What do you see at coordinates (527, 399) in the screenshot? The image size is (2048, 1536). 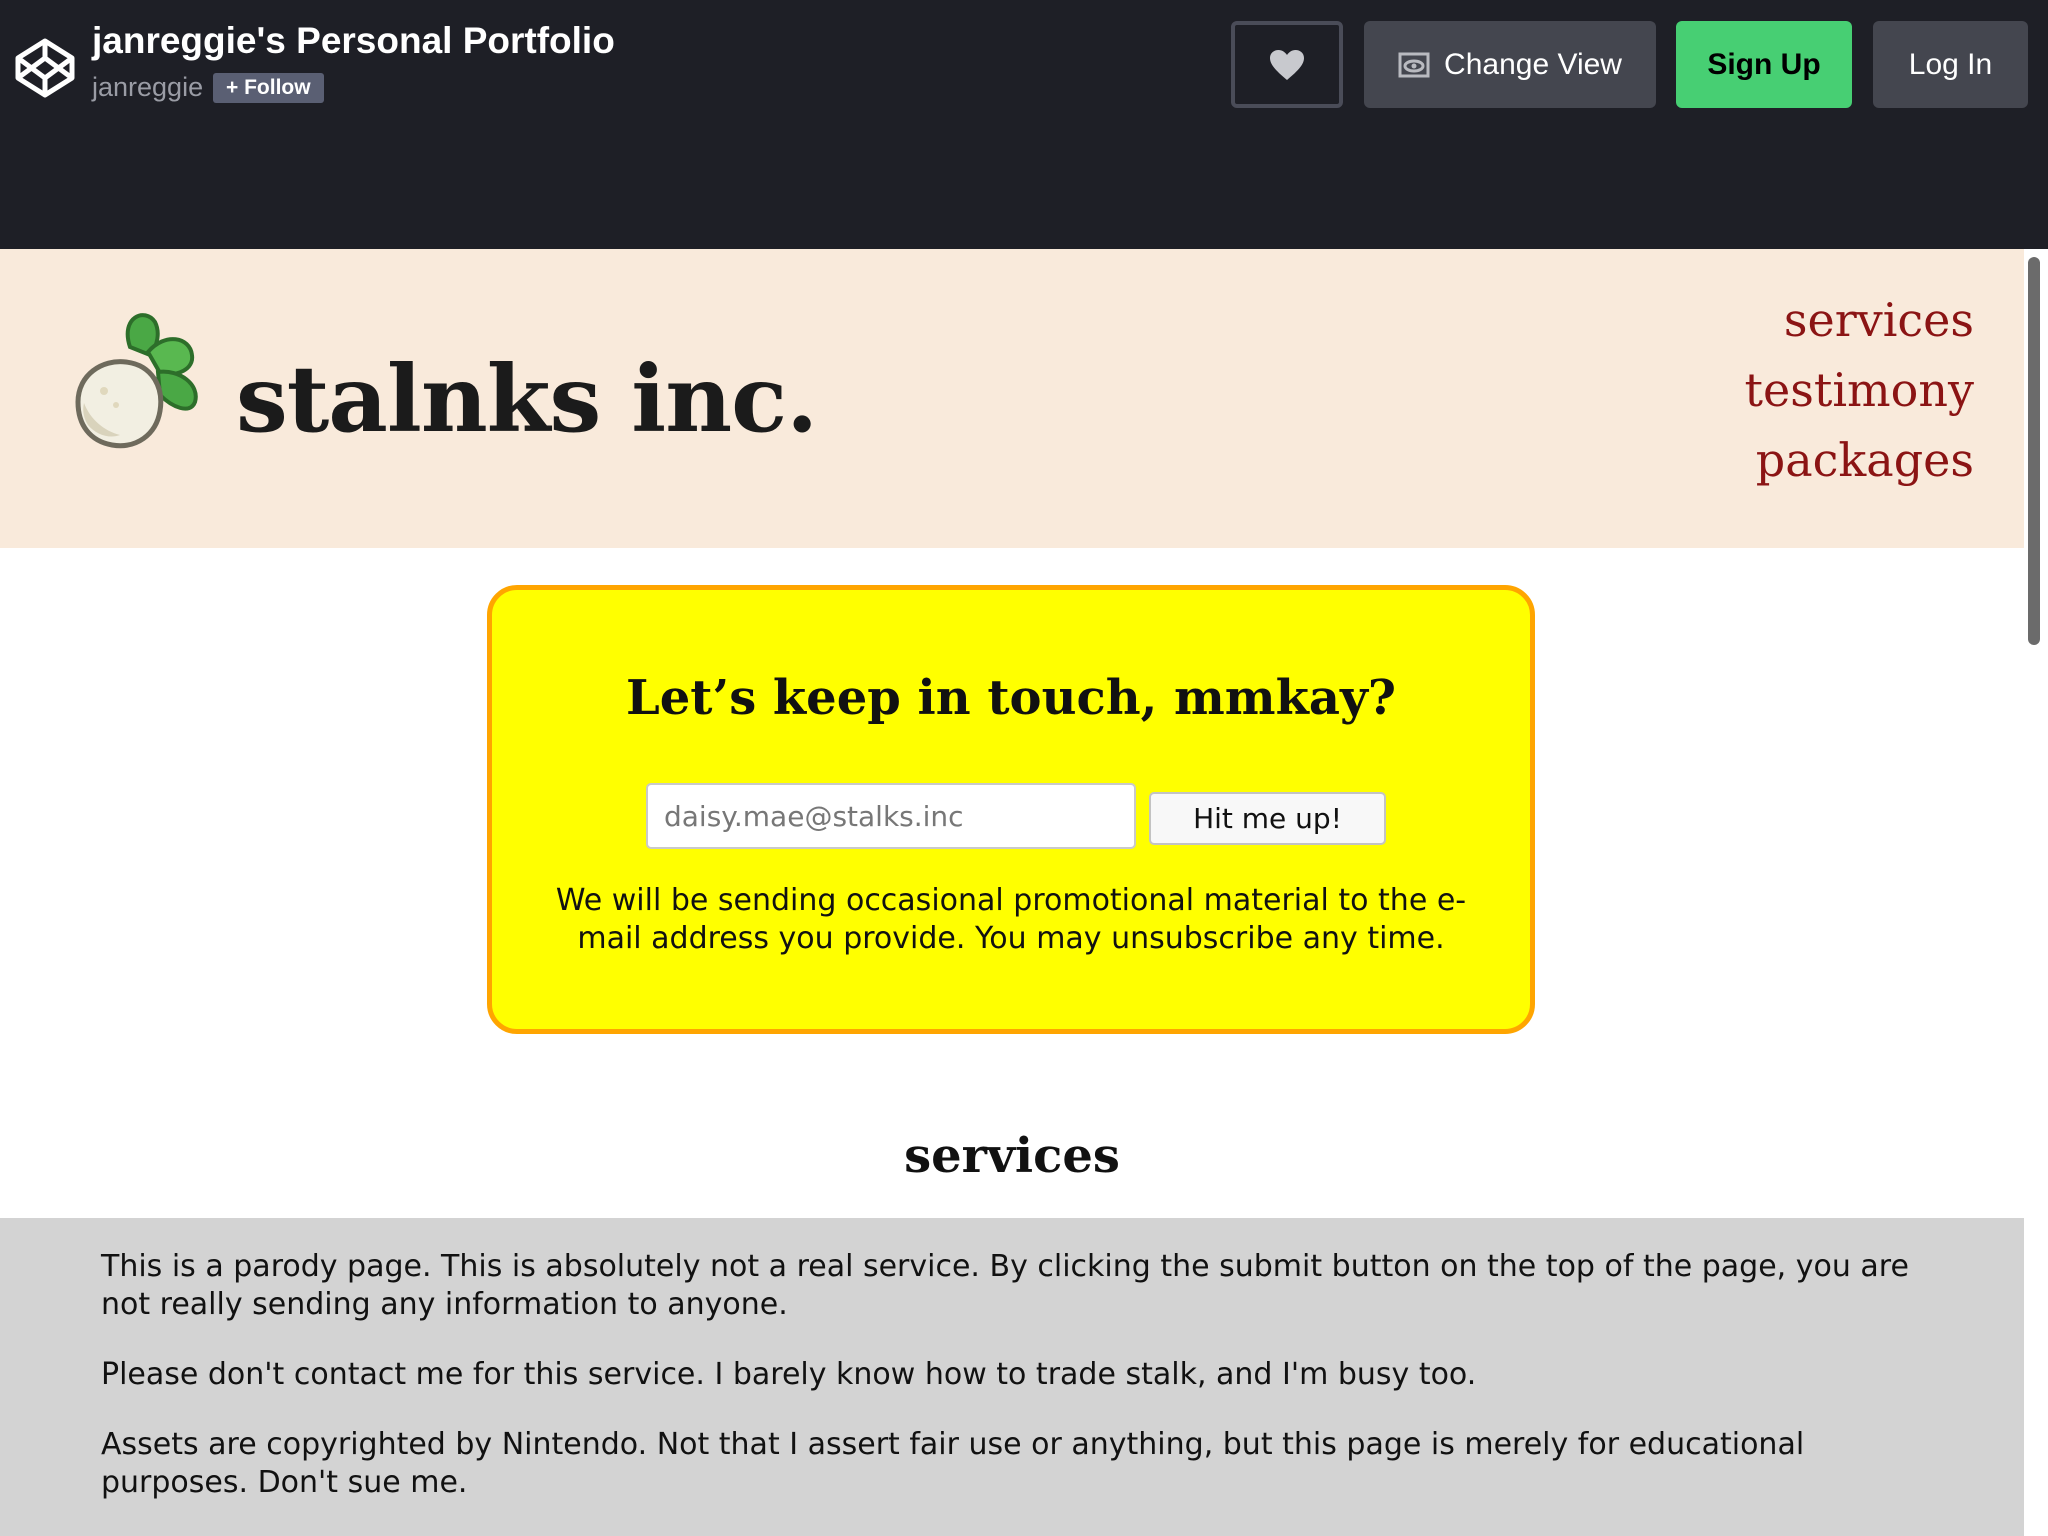 I see `site-brand: stalnks inc.` at bounding box center [527, 399].